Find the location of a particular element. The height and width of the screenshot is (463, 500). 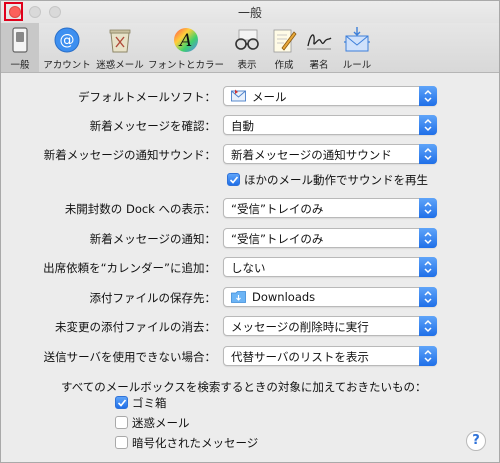

new-notify-popup: “受信”トレイのみ is located at coordinates (330, 238).